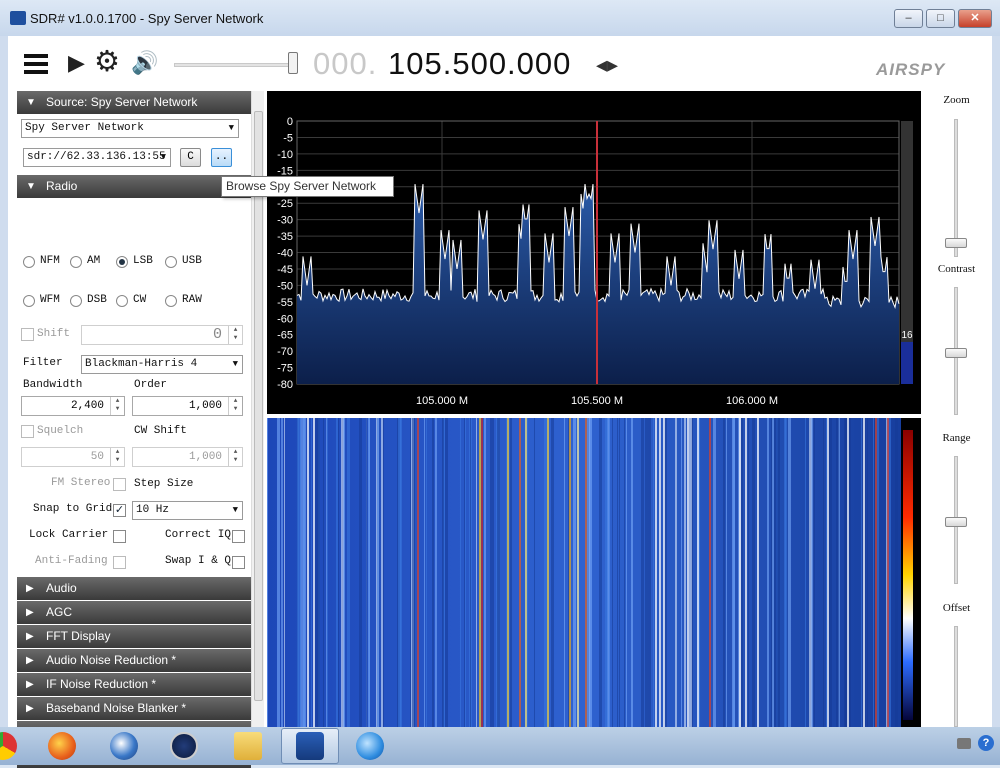 This screenshot has height=768, width=1000. Describe the element at coordinates (908, 18) in the screenshot. I see `minimize-button: –` at that location.